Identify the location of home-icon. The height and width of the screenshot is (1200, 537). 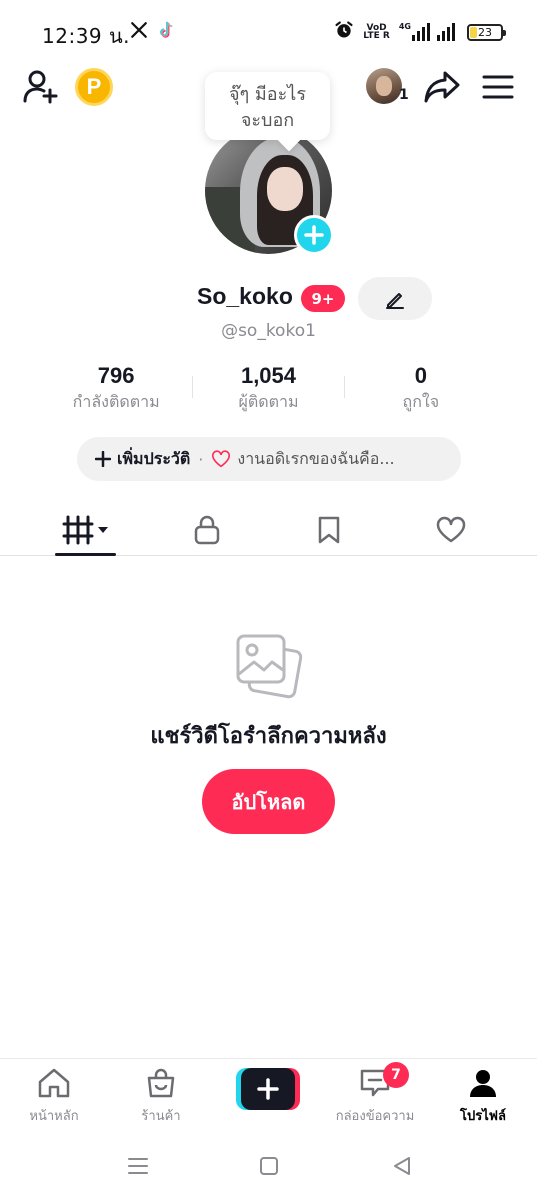
(54, 1083).